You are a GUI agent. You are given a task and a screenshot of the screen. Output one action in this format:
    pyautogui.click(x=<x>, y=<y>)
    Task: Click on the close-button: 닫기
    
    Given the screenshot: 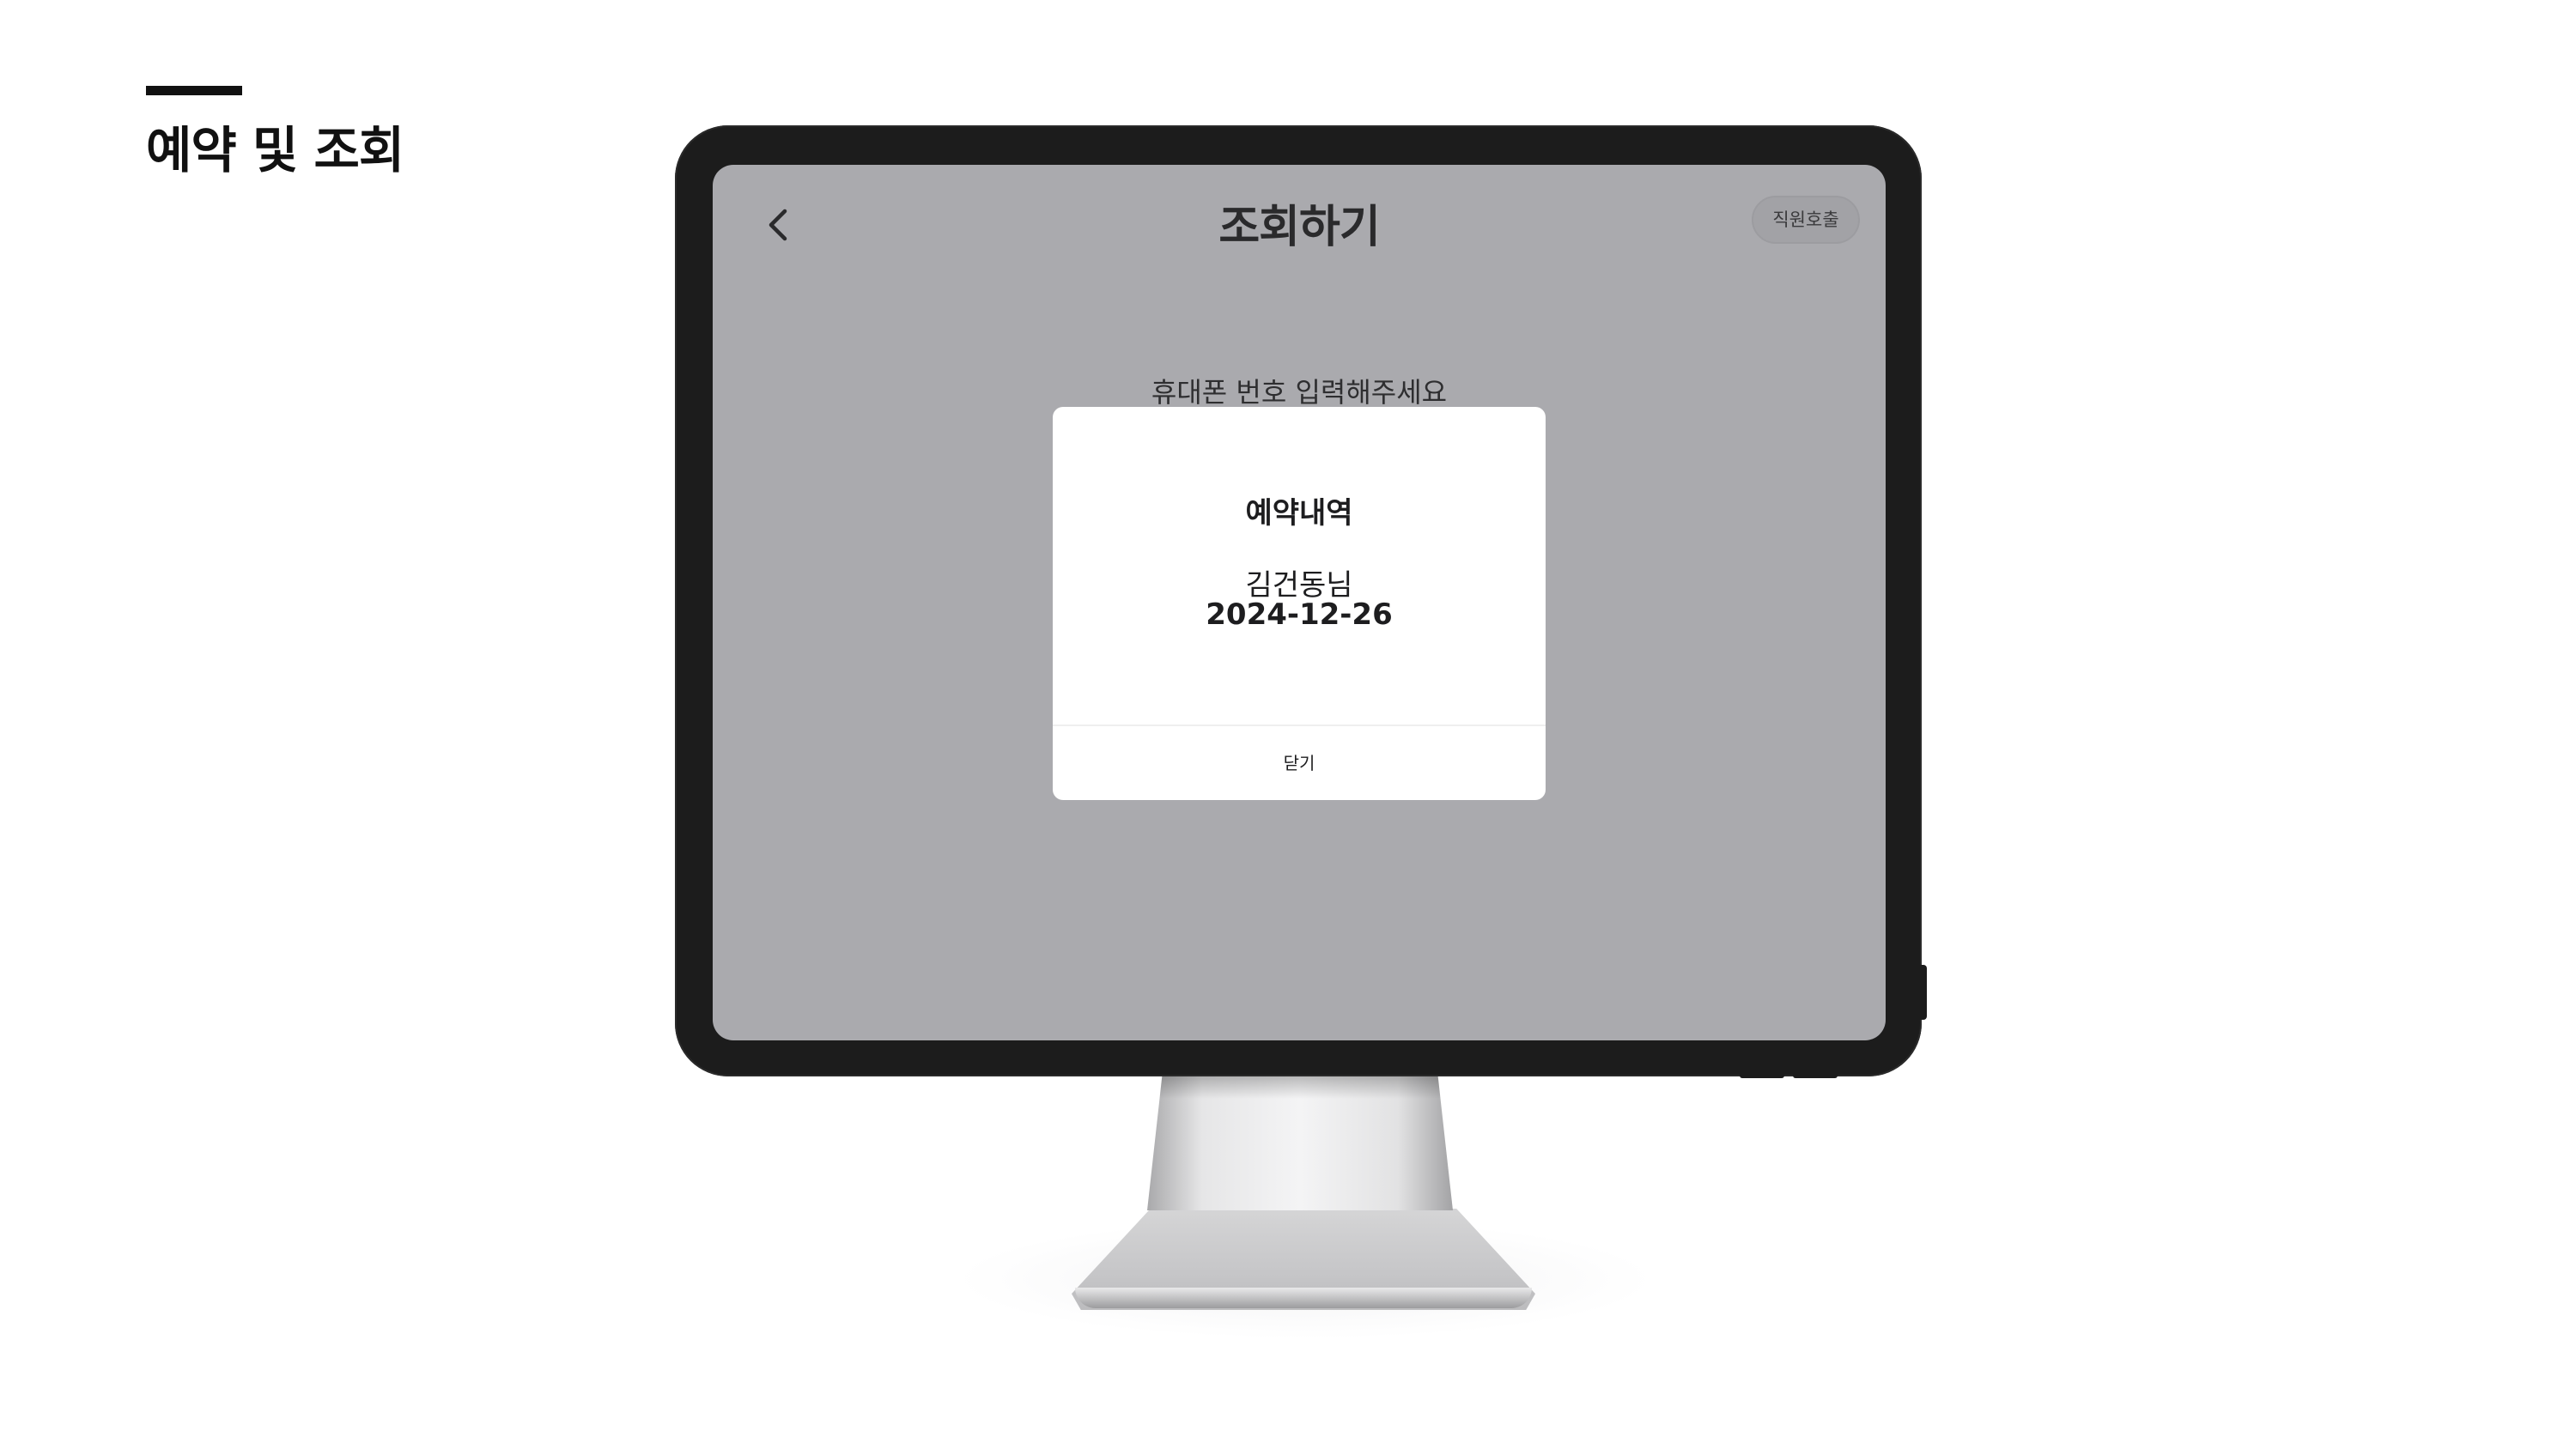 What is the action you would take?
    pyautogui.click(x=1299, y=763)
    